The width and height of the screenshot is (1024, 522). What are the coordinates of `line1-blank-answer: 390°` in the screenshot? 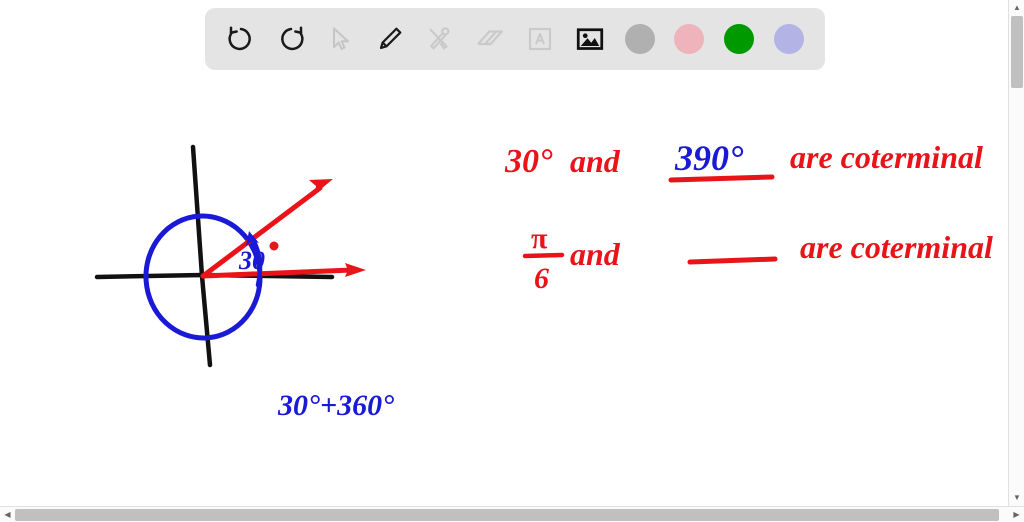 It's located at (709, 158).